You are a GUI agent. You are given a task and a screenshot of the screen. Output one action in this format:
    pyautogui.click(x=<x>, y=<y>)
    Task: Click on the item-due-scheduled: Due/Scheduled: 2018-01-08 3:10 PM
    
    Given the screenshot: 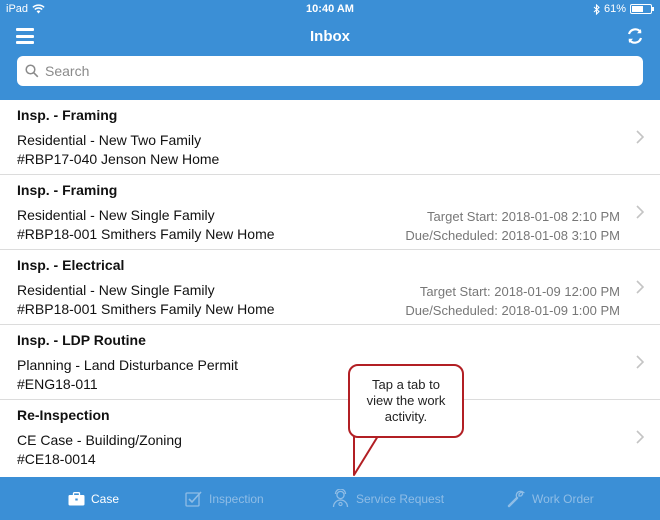 What is the action you would take?
    pyautogui.click(x=512, y=235)
    